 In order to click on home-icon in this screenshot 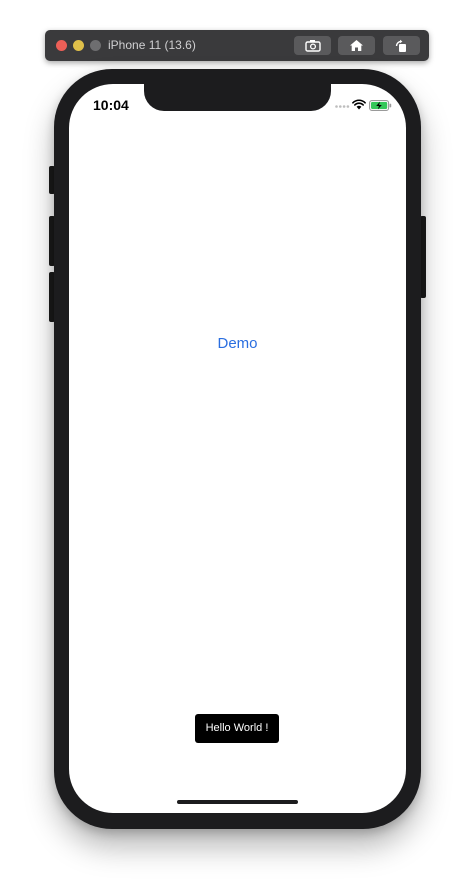, I will do `click(356, 45)`.